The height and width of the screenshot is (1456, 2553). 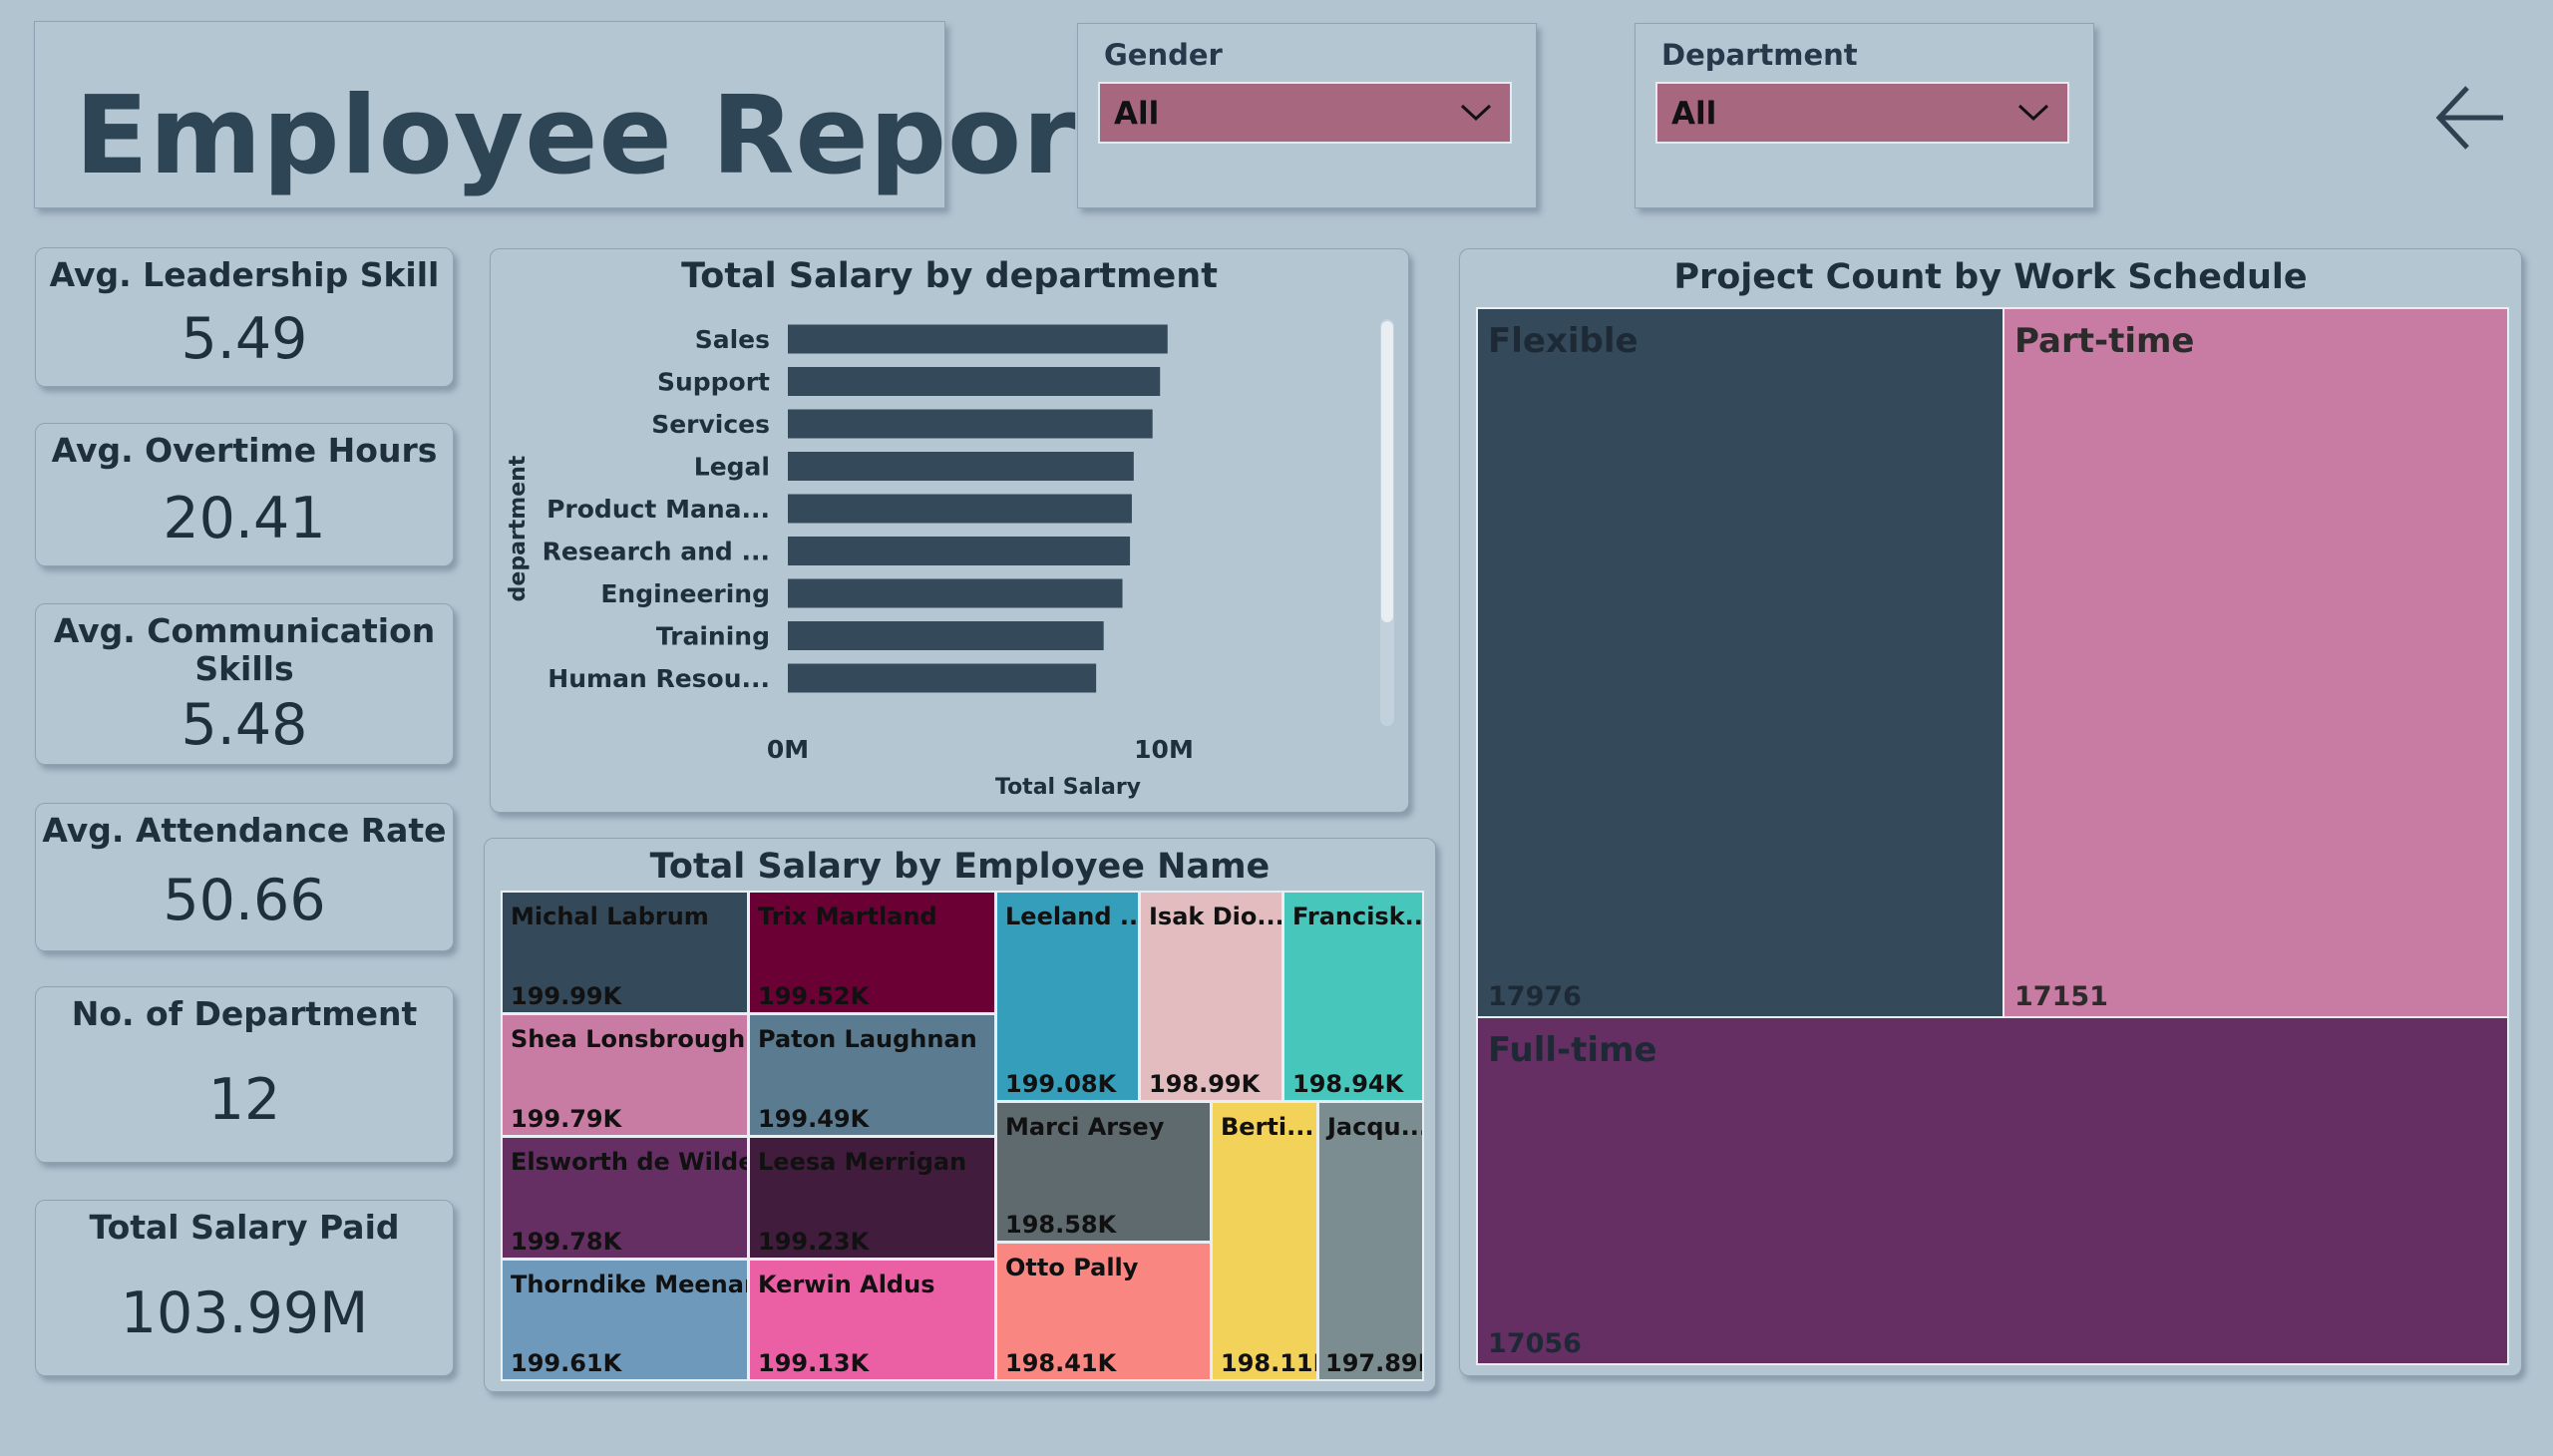 I want to click on scrollbar-thumb, so click(x=1387, y=471).